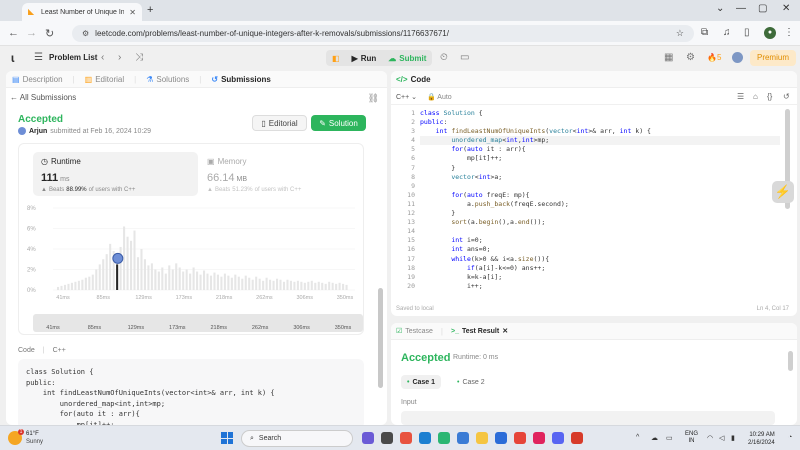 The image size is (800, 450). Describe the element at coordinates (654, 438) in the screenshot. I see `onedrive-icon: ☁` at that location.